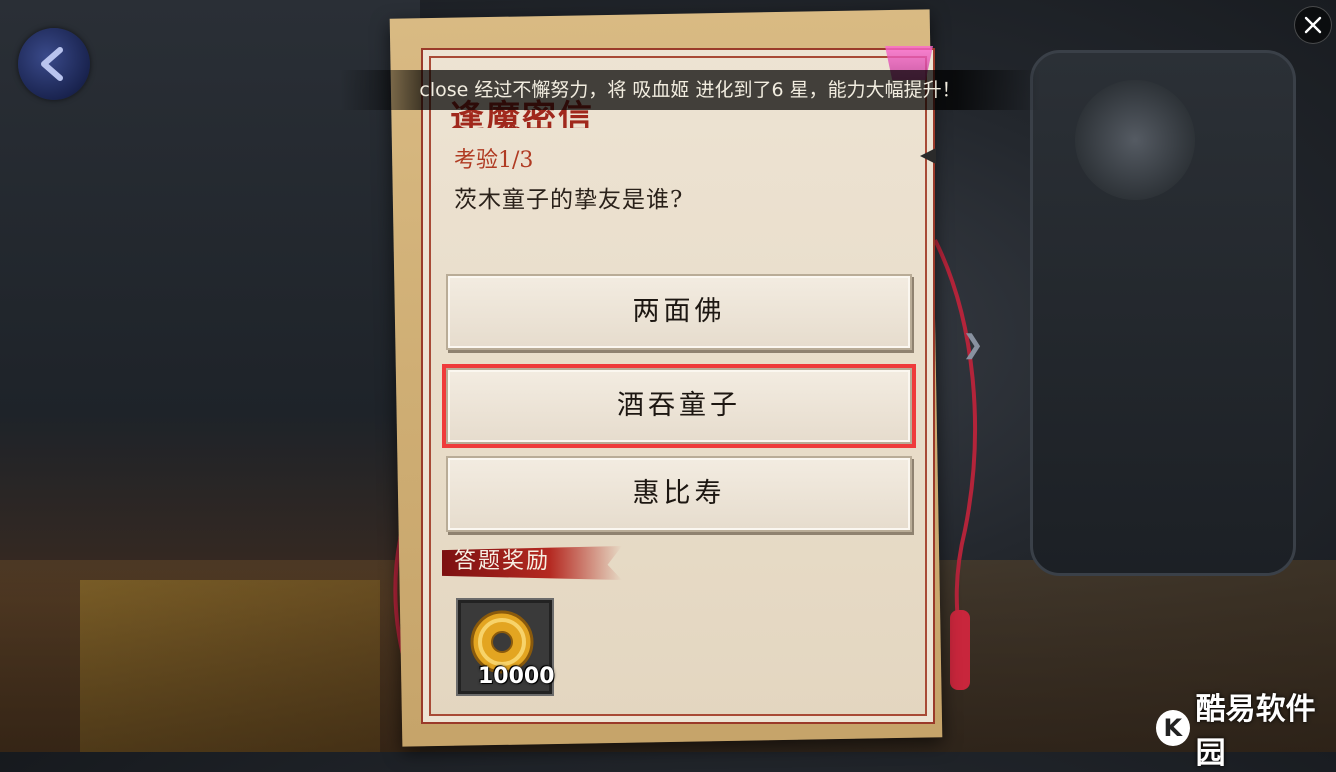  I want to click on reward-label: 答题奖励, so click(502, 561).